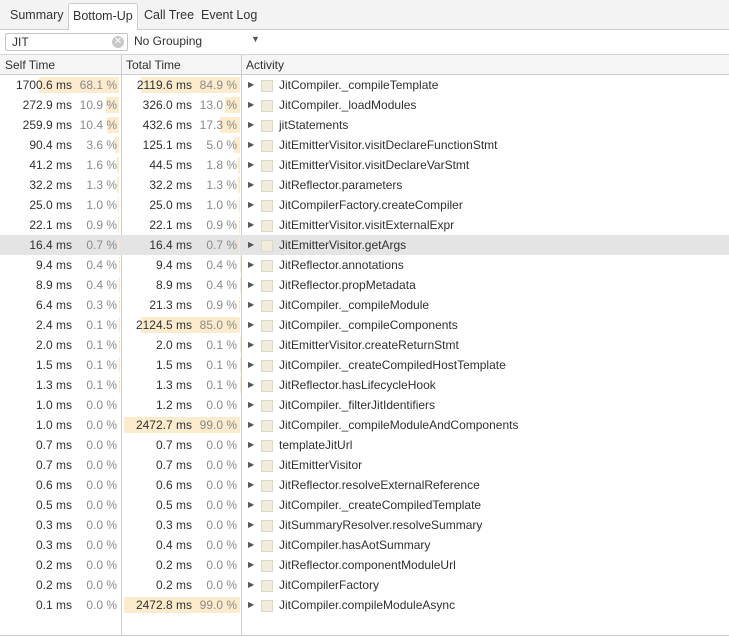  Describe the element at coordinates (173, 585) in the screenshot. I see `total-time-ms: 0.2 ms` at that location.